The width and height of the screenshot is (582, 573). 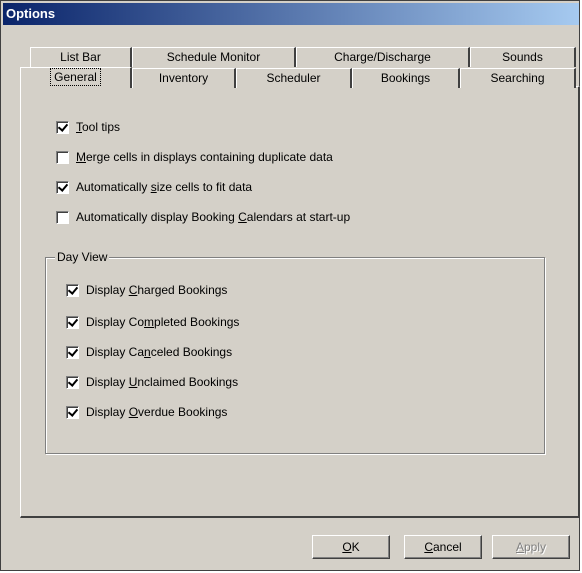 I want to click on ok-button: OK, so click(x=351, y=547).